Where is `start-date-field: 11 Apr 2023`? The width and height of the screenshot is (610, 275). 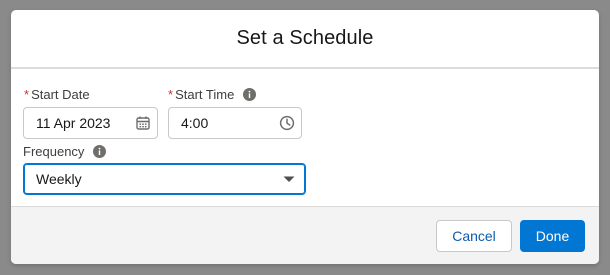 start-date-field: 11 Apr 2023 is located at coordinates (90, 123).